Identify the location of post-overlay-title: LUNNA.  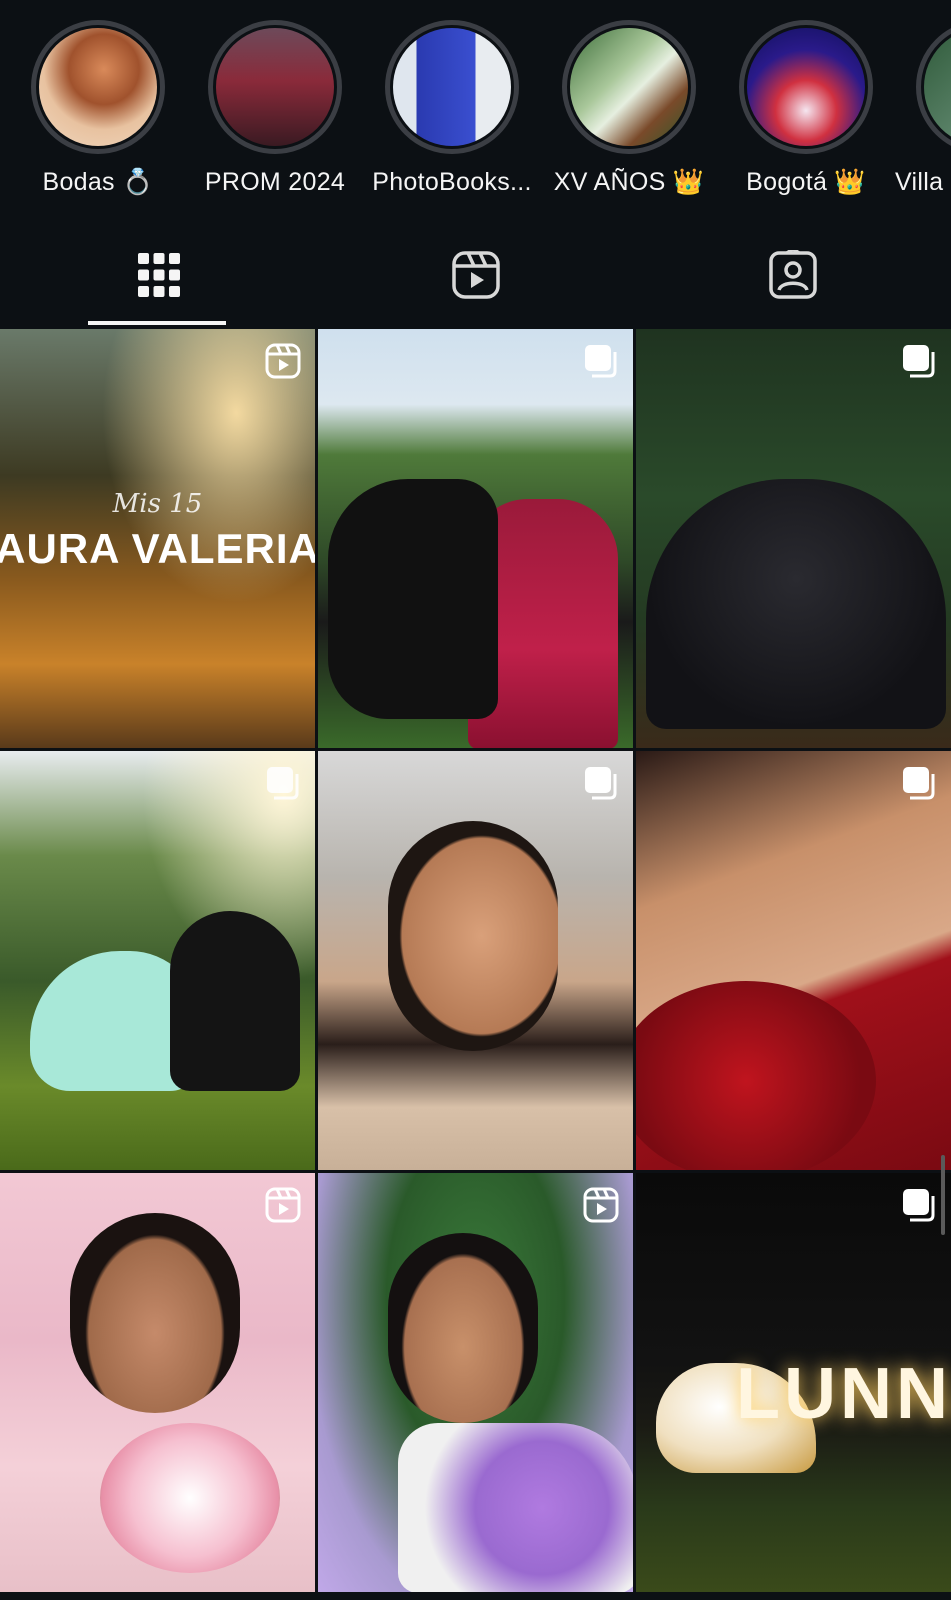
(843, 1394).